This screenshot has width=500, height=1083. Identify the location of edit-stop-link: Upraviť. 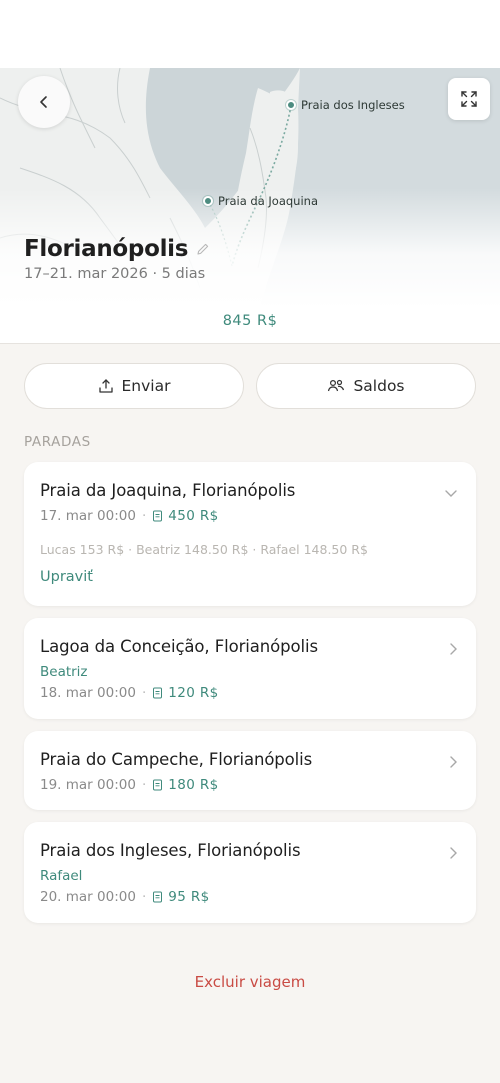
(66, 577).